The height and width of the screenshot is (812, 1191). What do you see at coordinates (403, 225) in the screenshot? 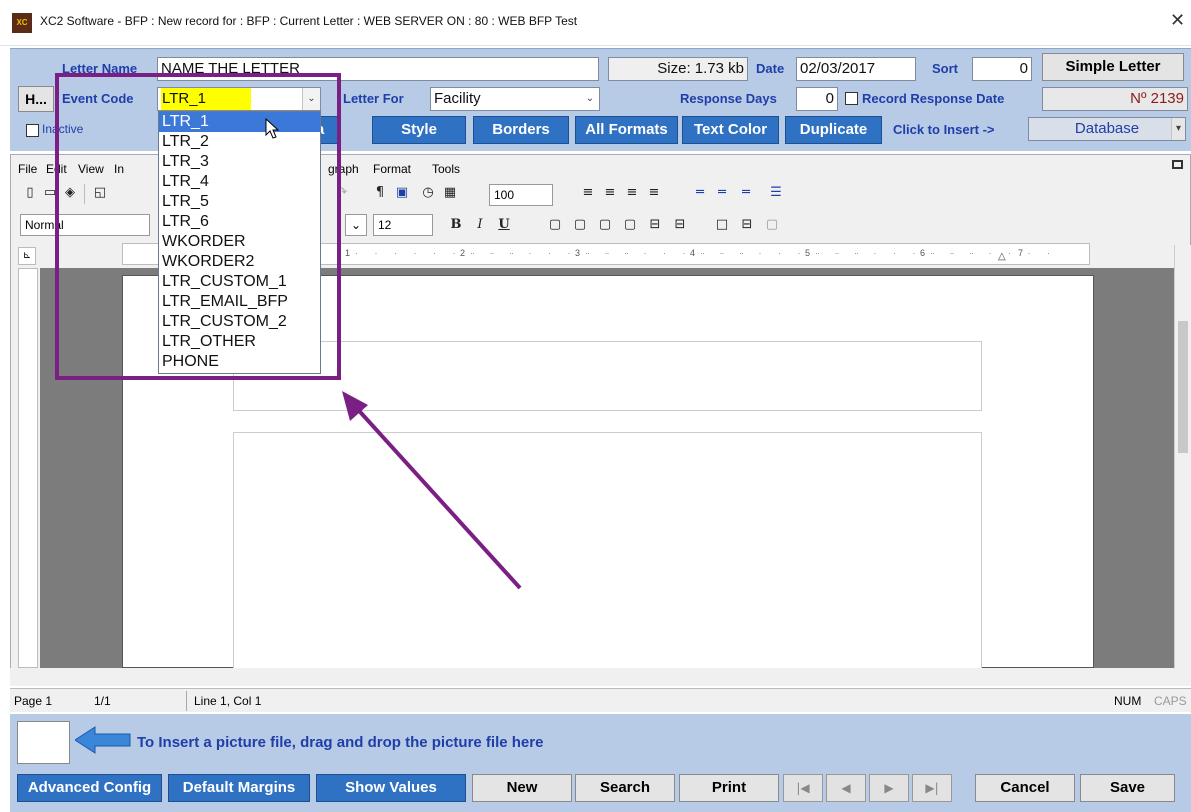
I see `font-size-select: 12` at bounding box center [403, 225].